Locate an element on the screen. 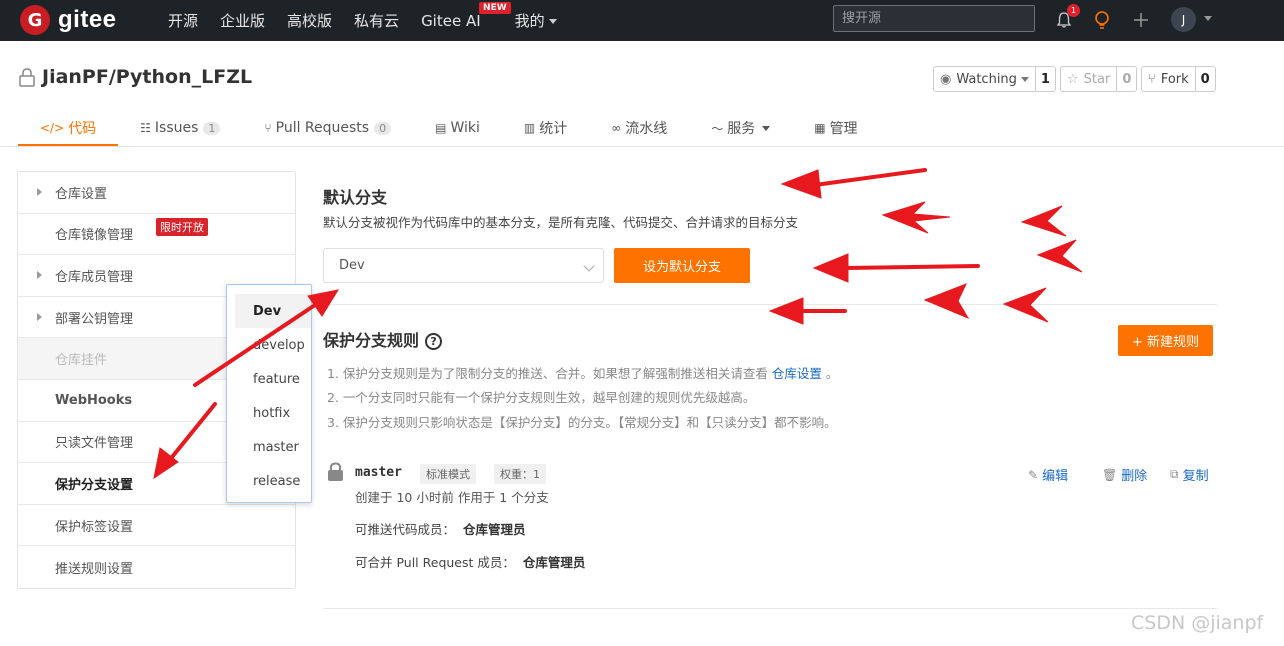 Image resolution: width=1284 pixels, height=646 pixels. trash-icon: 🗑 is located at coordinates (1110, 474).